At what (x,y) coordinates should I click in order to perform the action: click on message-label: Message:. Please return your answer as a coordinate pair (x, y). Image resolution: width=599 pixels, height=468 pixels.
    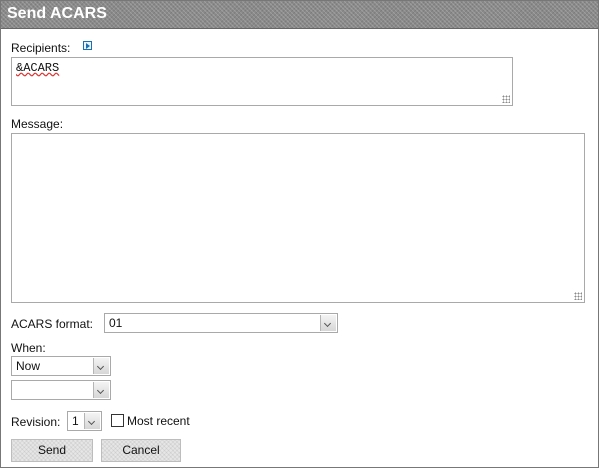
    Looking at the image, I should click on (37, 124).